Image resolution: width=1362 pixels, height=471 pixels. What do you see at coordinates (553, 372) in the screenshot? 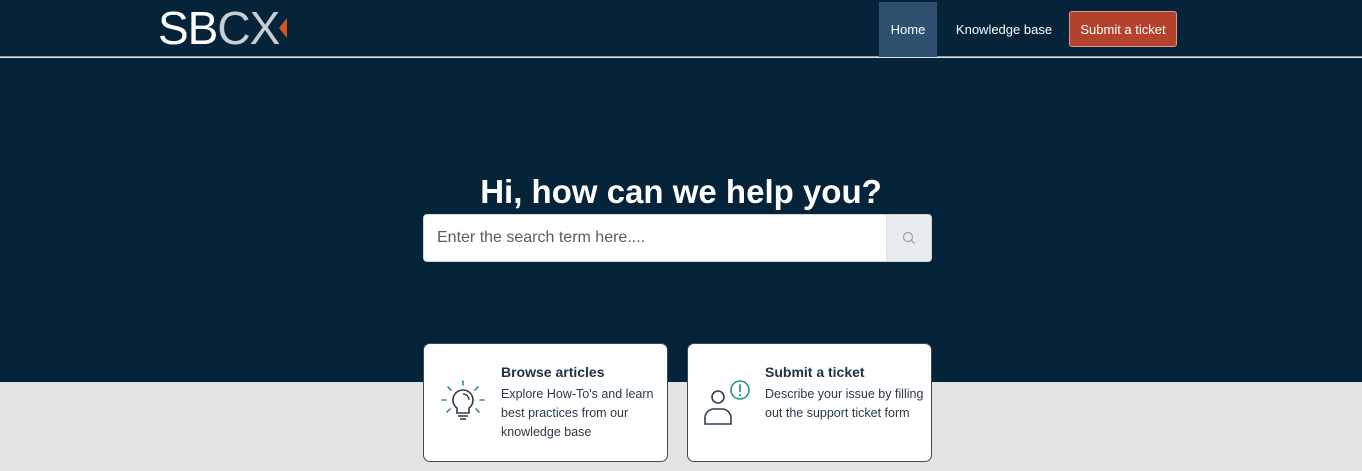
I see `card-title: Browse articles` at bounding box center [553, 372].